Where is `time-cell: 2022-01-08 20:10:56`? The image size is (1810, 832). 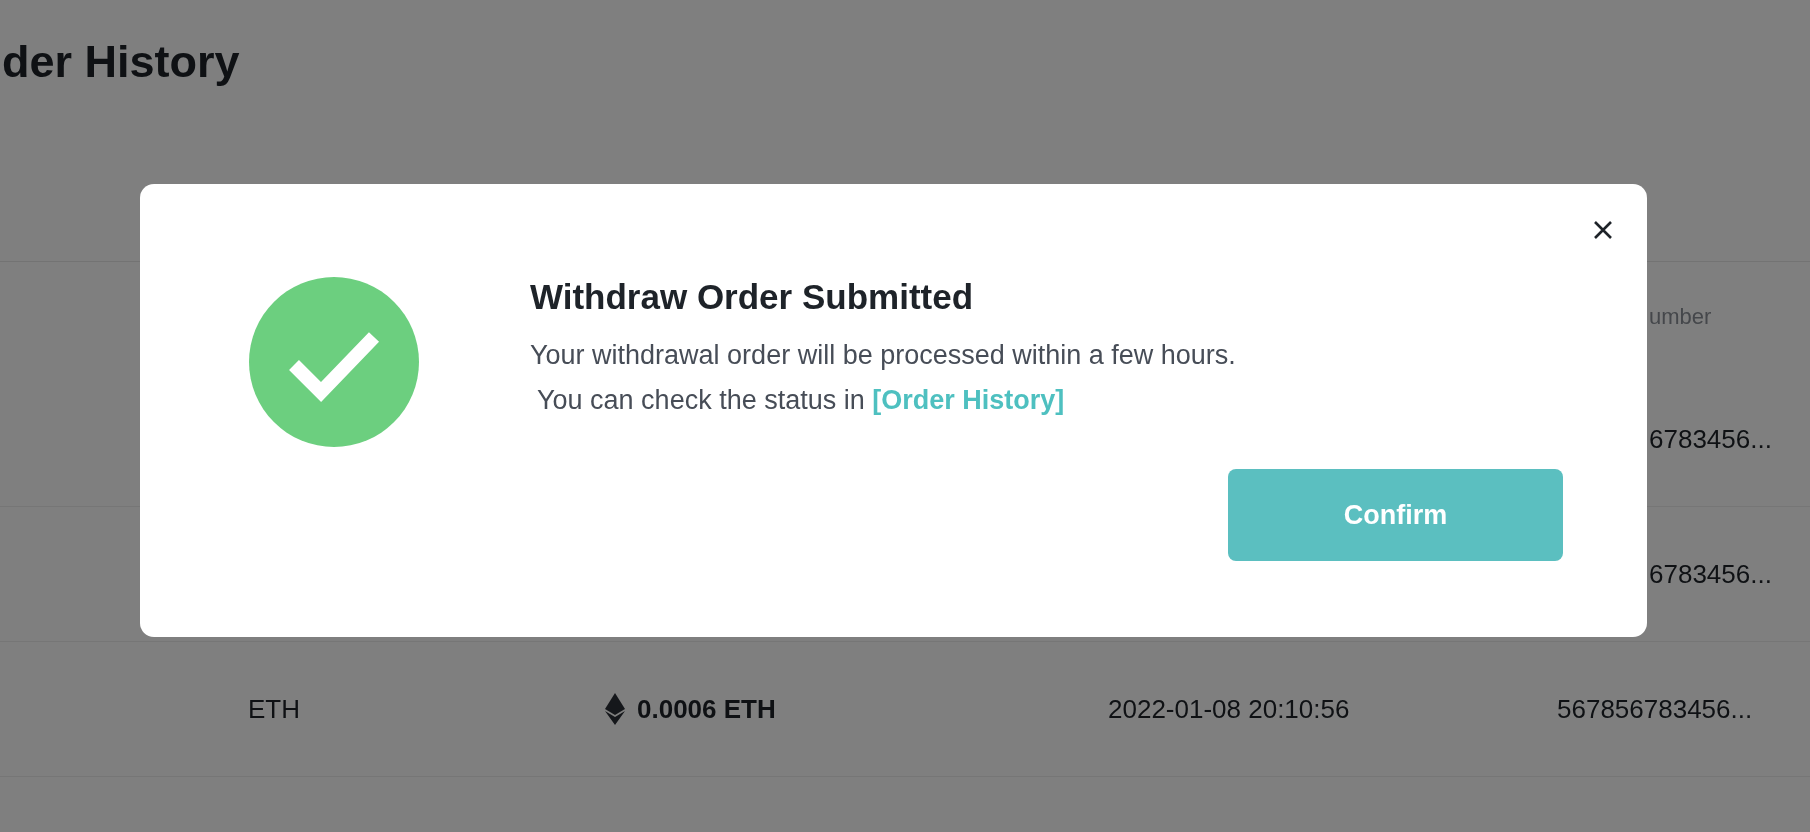
time-cell: 2022-01-08 20:10:56 is located at coordinates (1229, 708).